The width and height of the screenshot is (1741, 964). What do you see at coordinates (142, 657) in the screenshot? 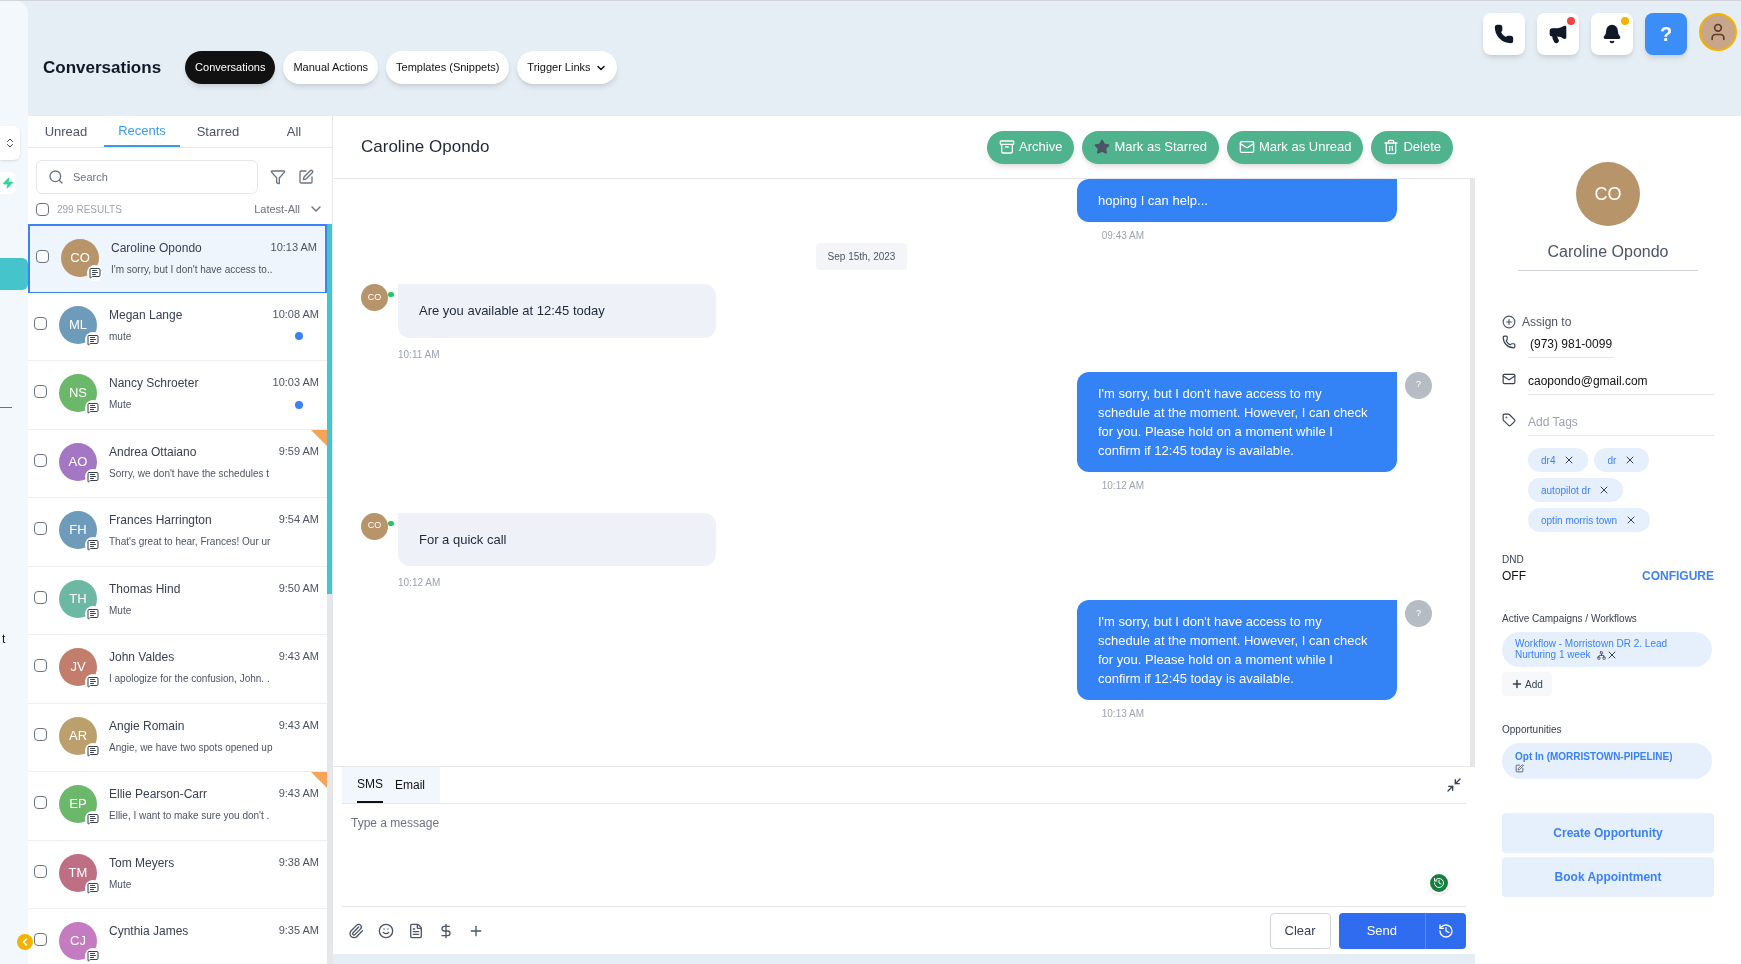
I see `contact-name: John Valdes` at bounding box center [142, 657].